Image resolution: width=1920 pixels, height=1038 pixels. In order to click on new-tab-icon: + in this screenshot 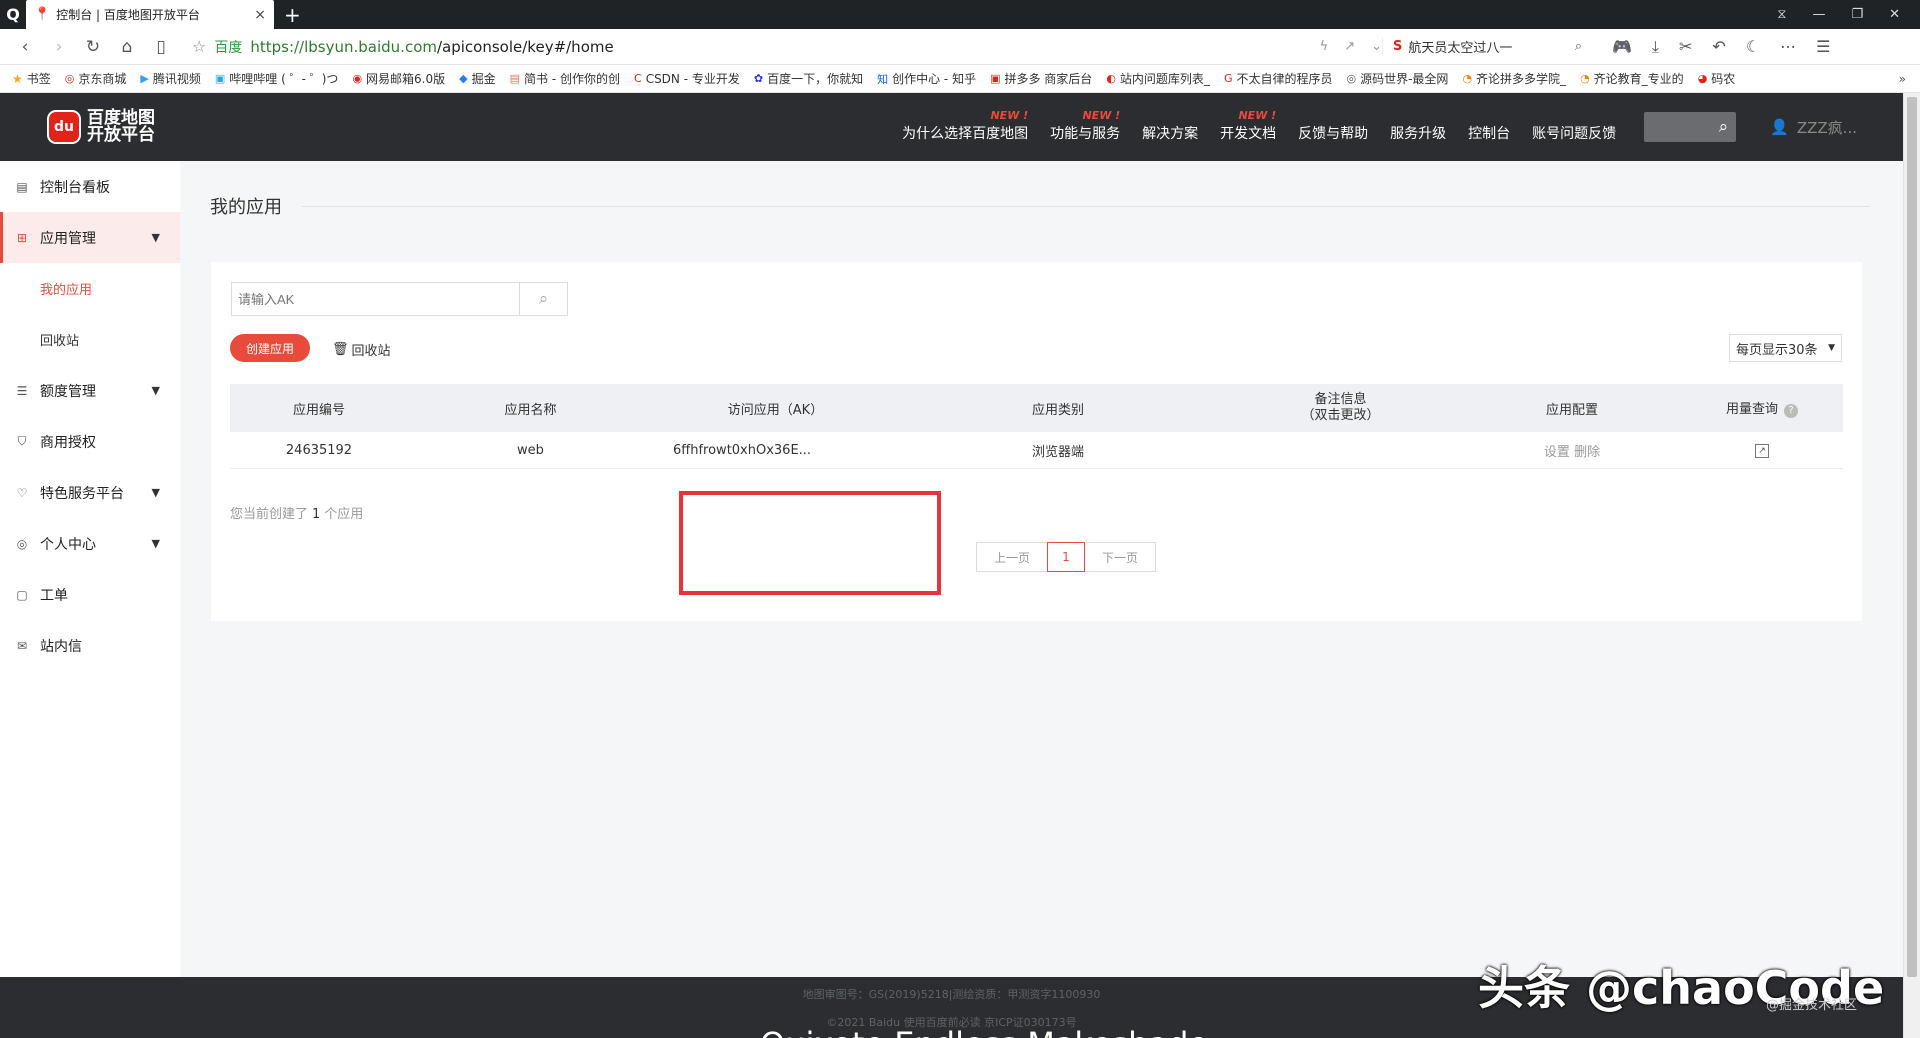, I will do `click(292, 15)`.